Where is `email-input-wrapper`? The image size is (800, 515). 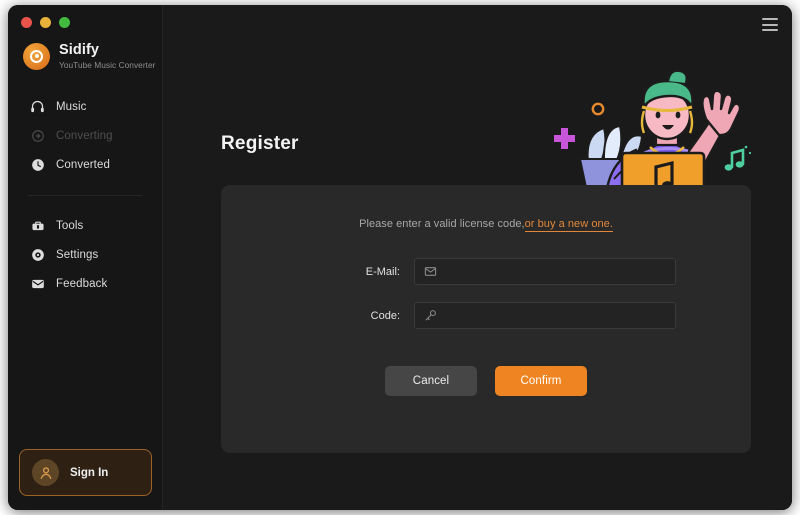
email-input-wrapper is located at coordinates (545, 271).